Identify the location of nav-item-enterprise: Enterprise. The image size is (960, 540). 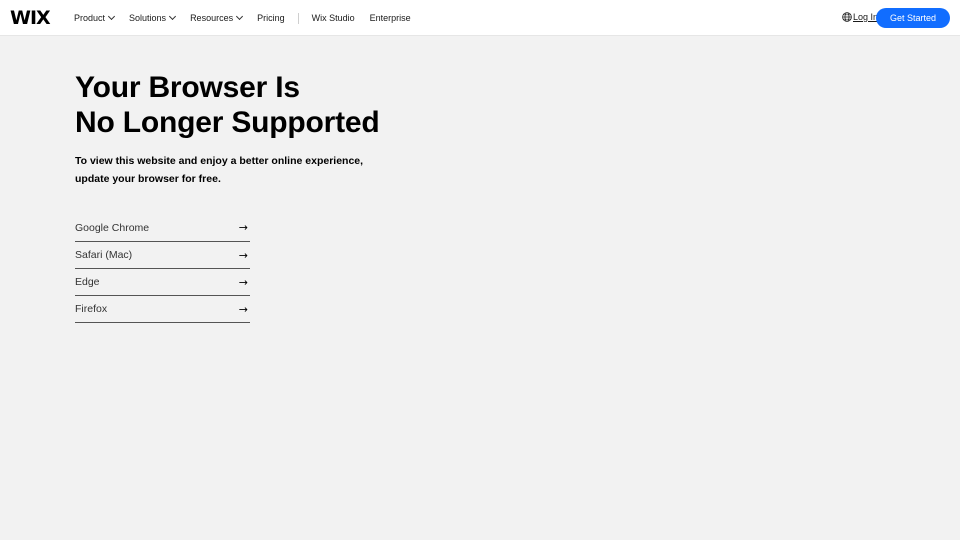
(390, 18).